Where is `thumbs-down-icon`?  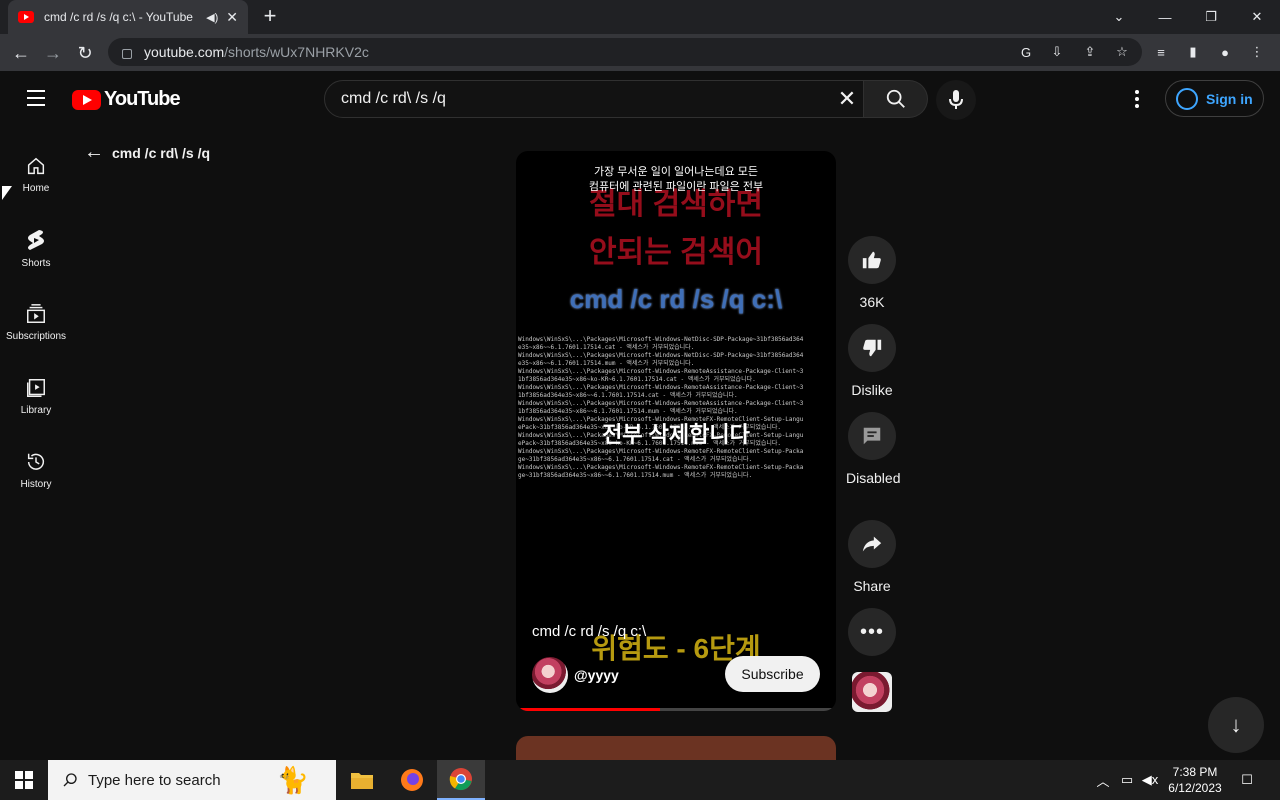 thumbs-down-icon is located at coordinates (872, 348).